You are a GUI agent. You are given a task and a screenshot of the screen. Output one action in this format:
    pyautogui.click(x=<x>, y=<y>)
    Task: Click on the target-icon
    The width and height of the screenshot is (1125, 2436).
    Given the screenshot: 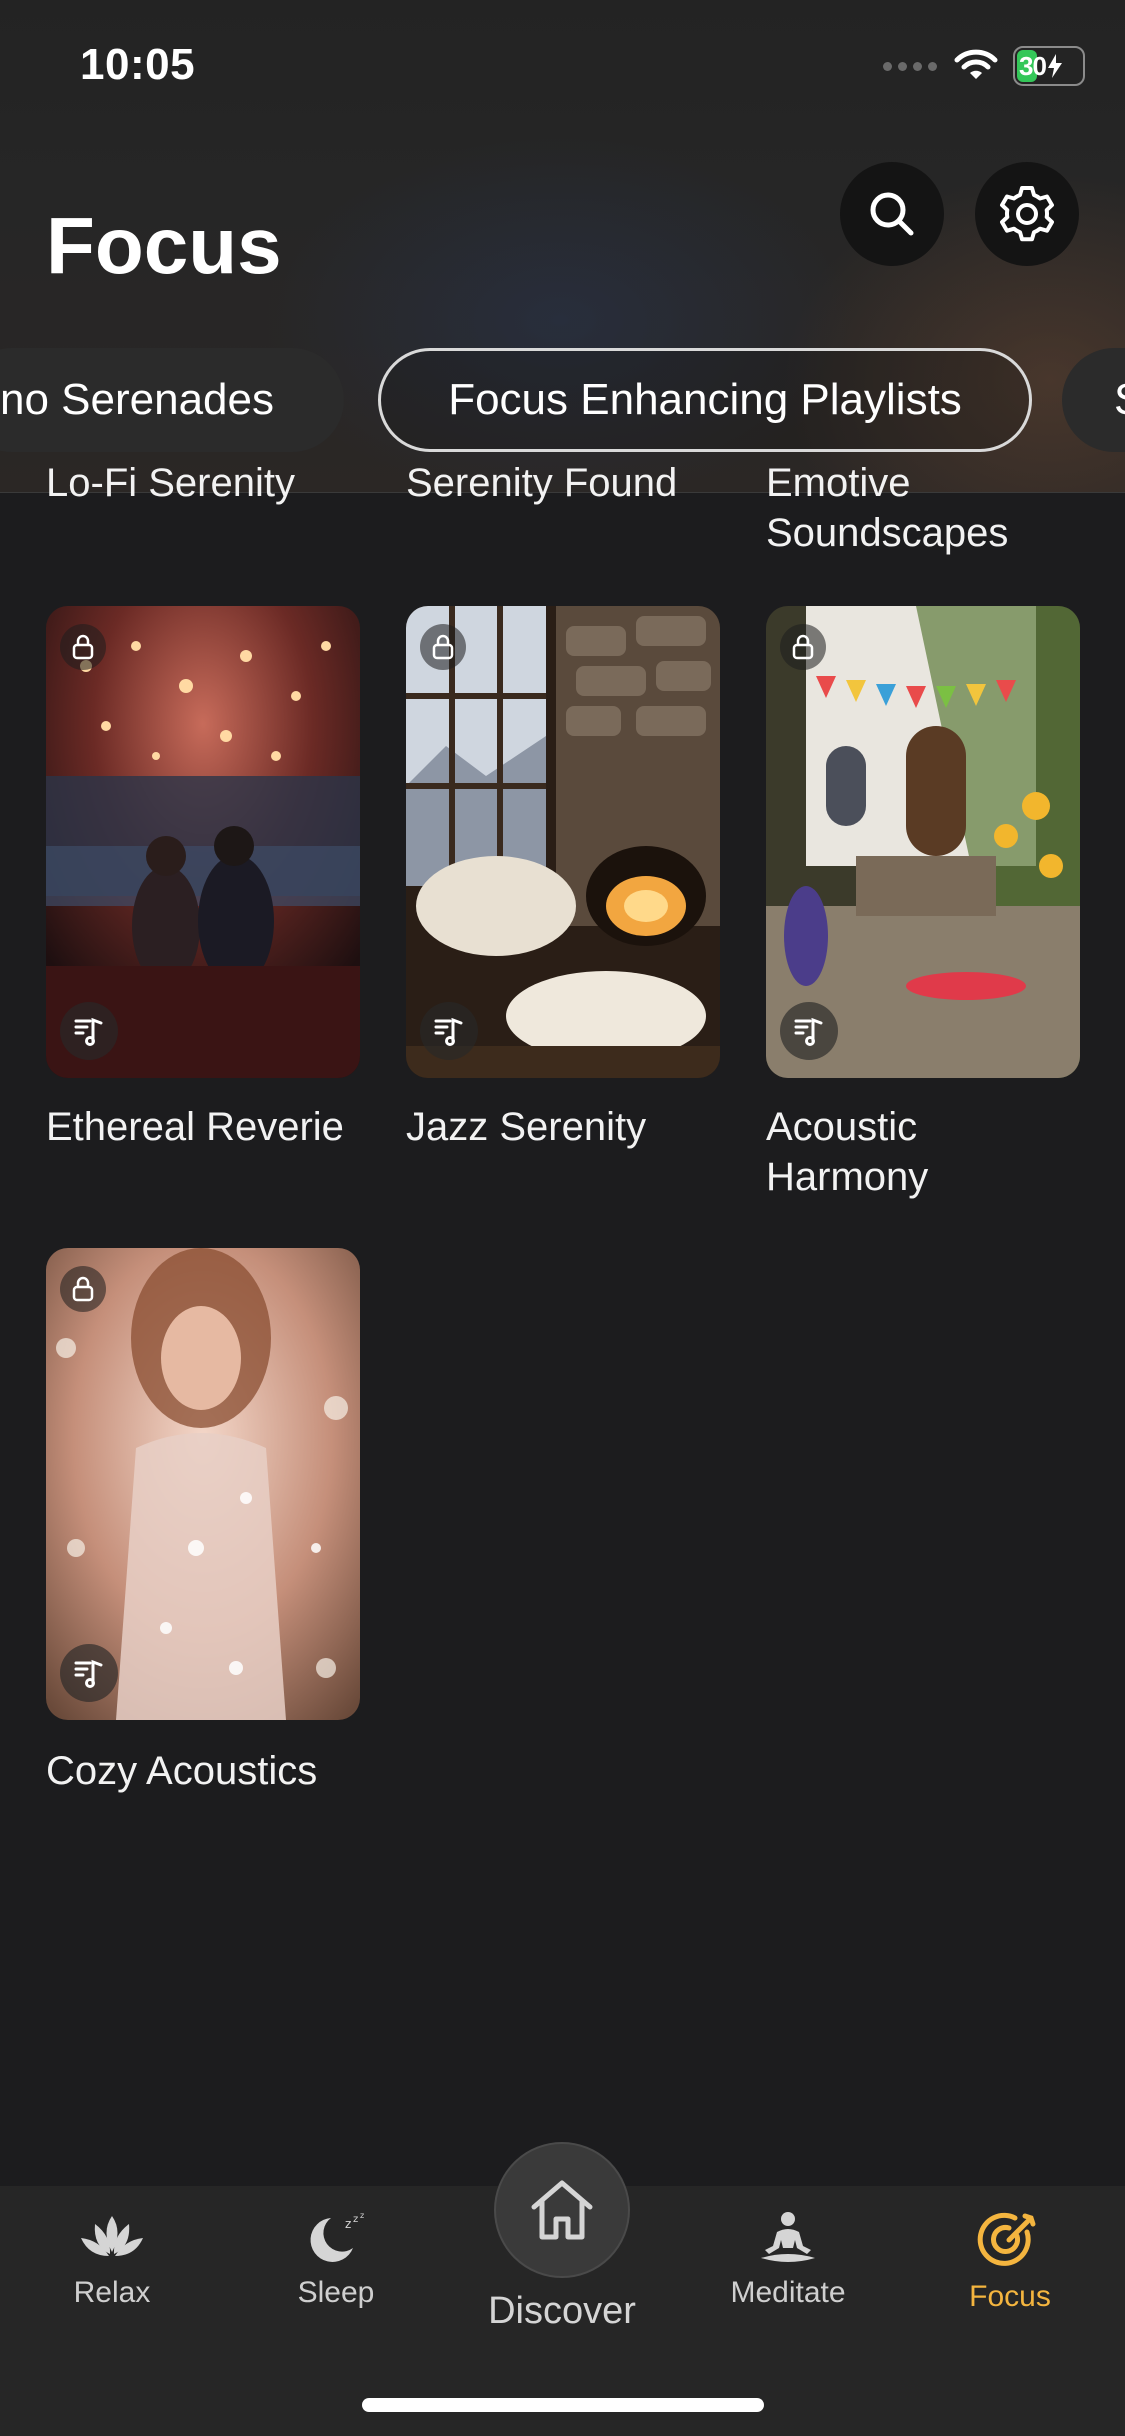 What is the action you would take?
    pyautogui.click(x=1006, y=2239)
    